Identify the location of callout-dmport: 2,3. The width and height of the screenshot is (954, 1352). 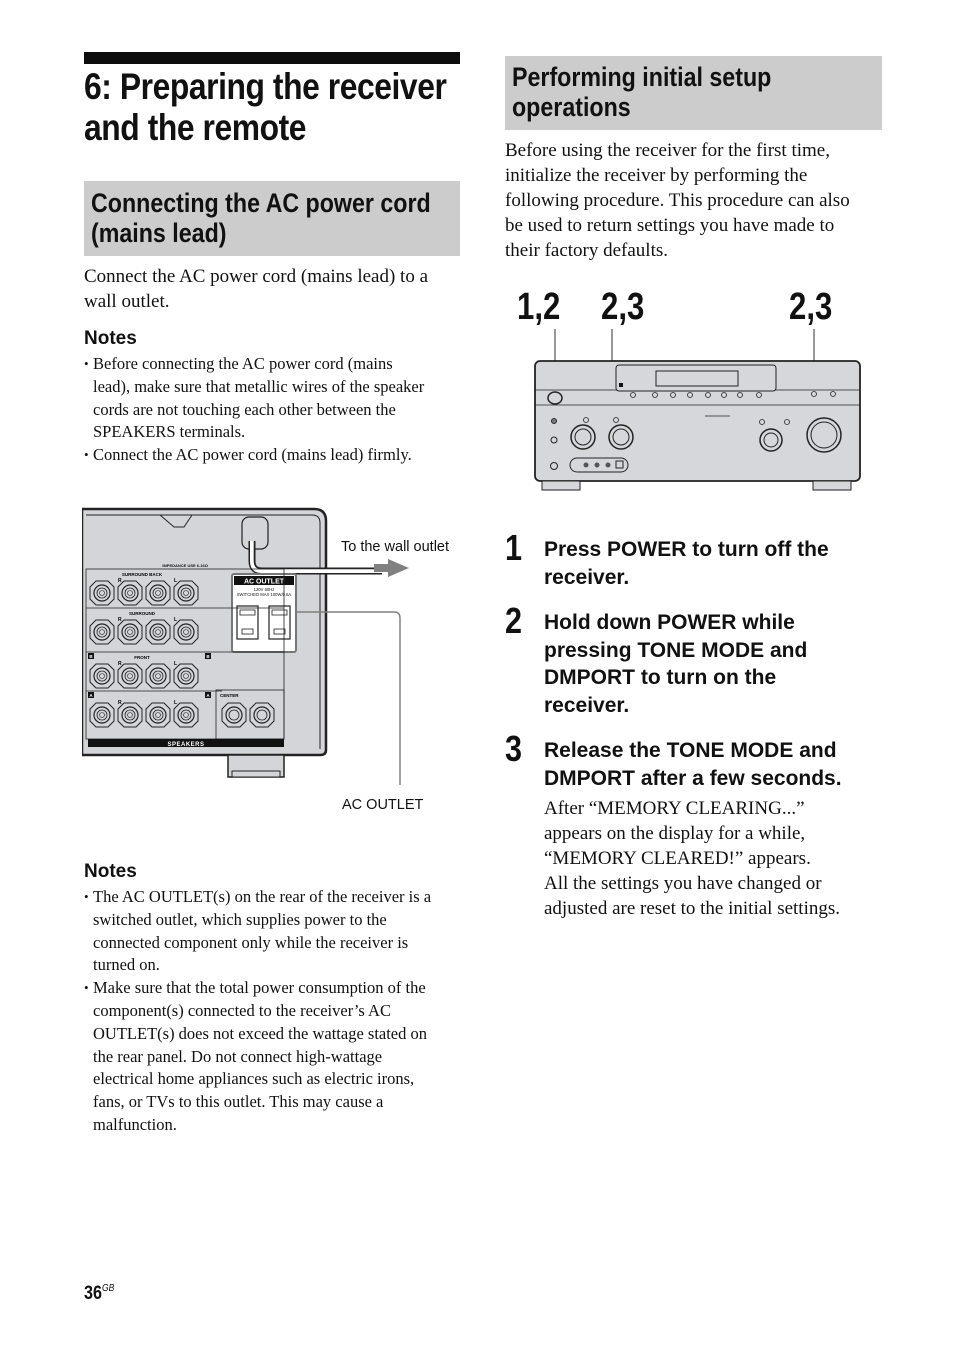
(811, 307).